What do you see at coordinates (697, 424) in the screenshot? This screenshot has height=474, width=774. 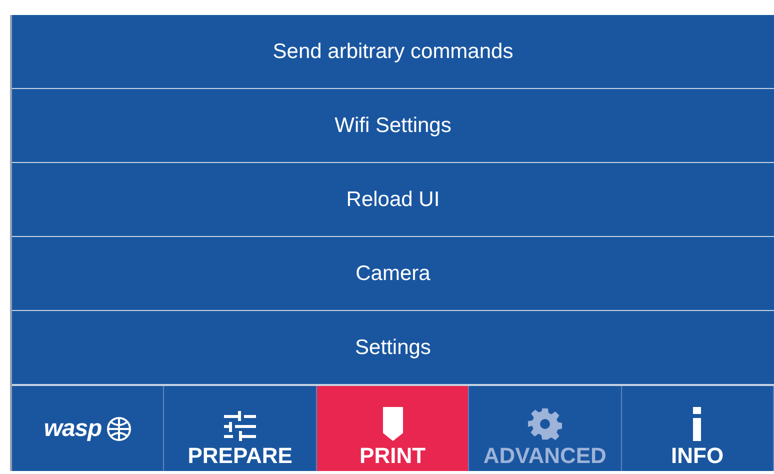 I see `info-icon` at bounding box center [697, 424].